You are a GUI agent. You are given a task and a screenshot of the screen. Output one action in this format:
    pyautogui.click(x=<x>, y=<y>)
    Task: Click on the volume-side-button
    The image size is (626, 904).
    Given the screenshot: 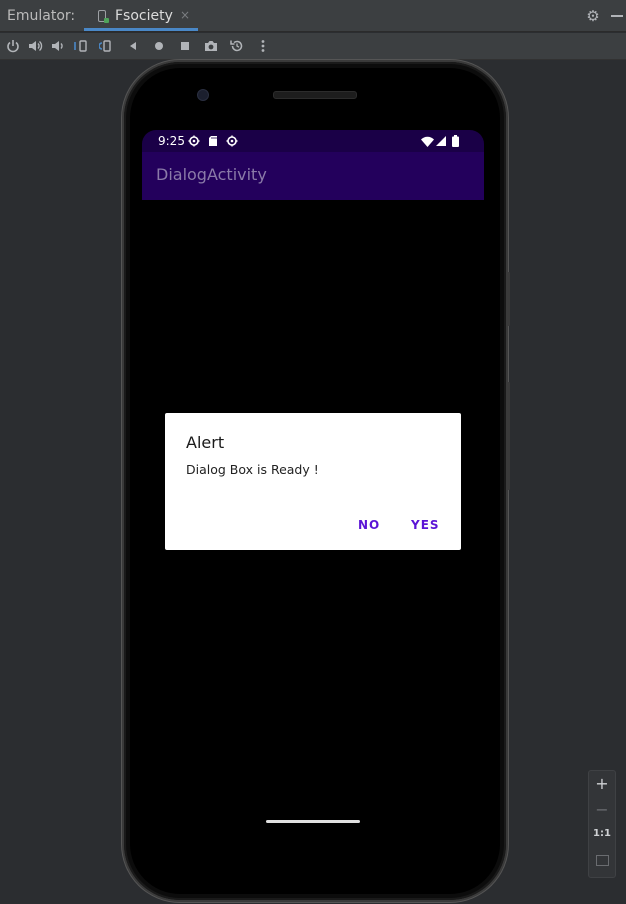 What is the action you would take?
    pyautogui.click(x=508, y=436)
    